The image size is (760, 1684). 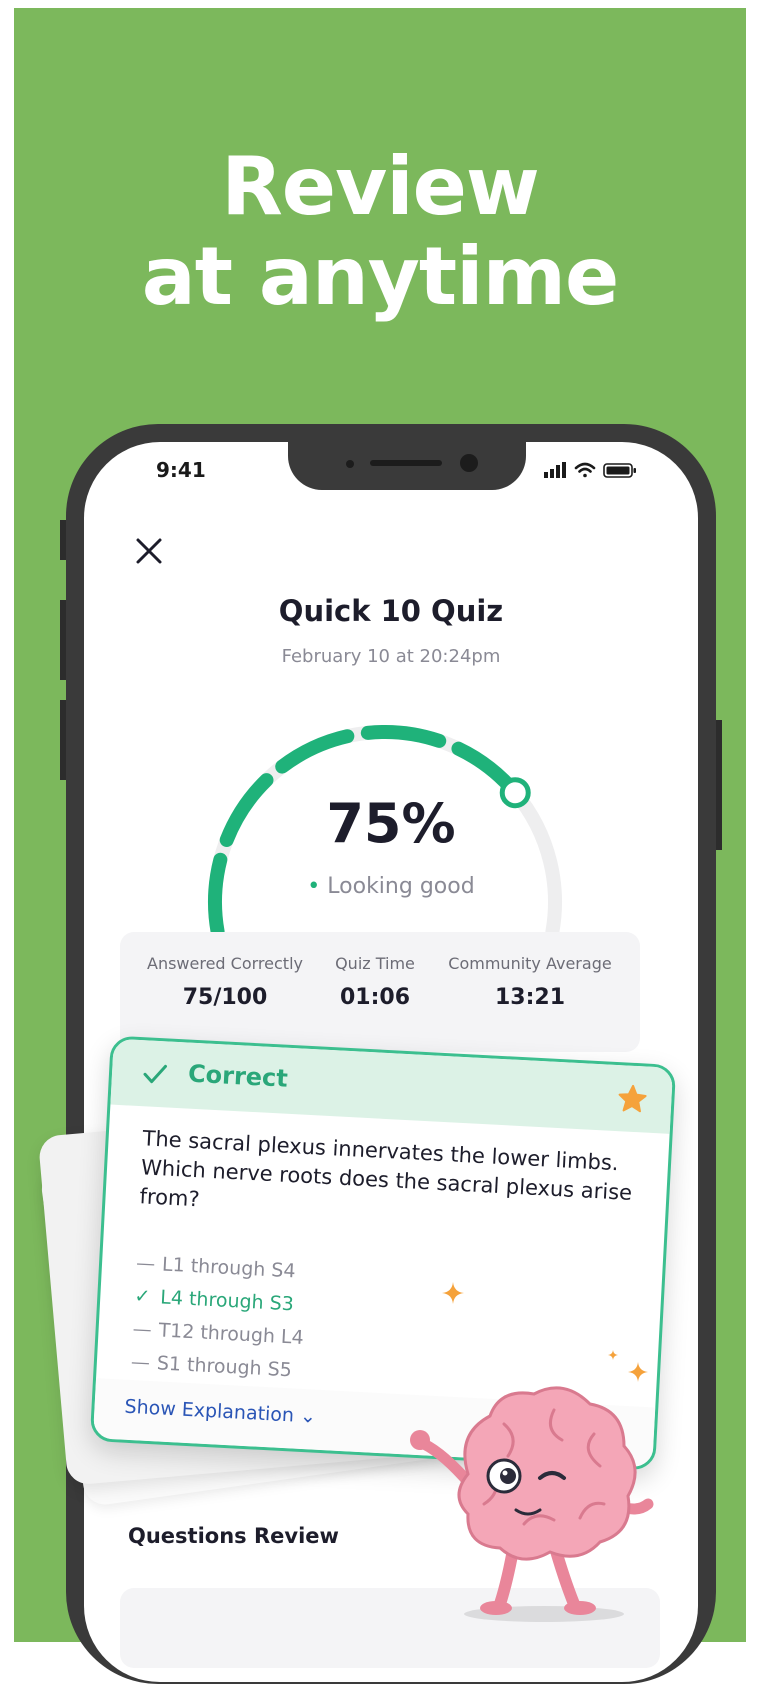 What do you see at coordinates (155, 1074) in the screenshot?
I see `check-icon` at bounding box center [155, 1074].